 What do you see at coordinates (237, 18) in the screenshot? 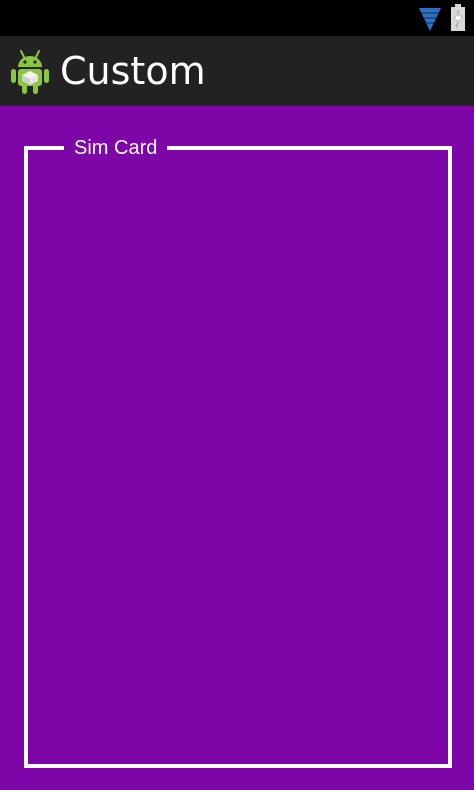
I see `status-bar` at bounding box center [237, 18].